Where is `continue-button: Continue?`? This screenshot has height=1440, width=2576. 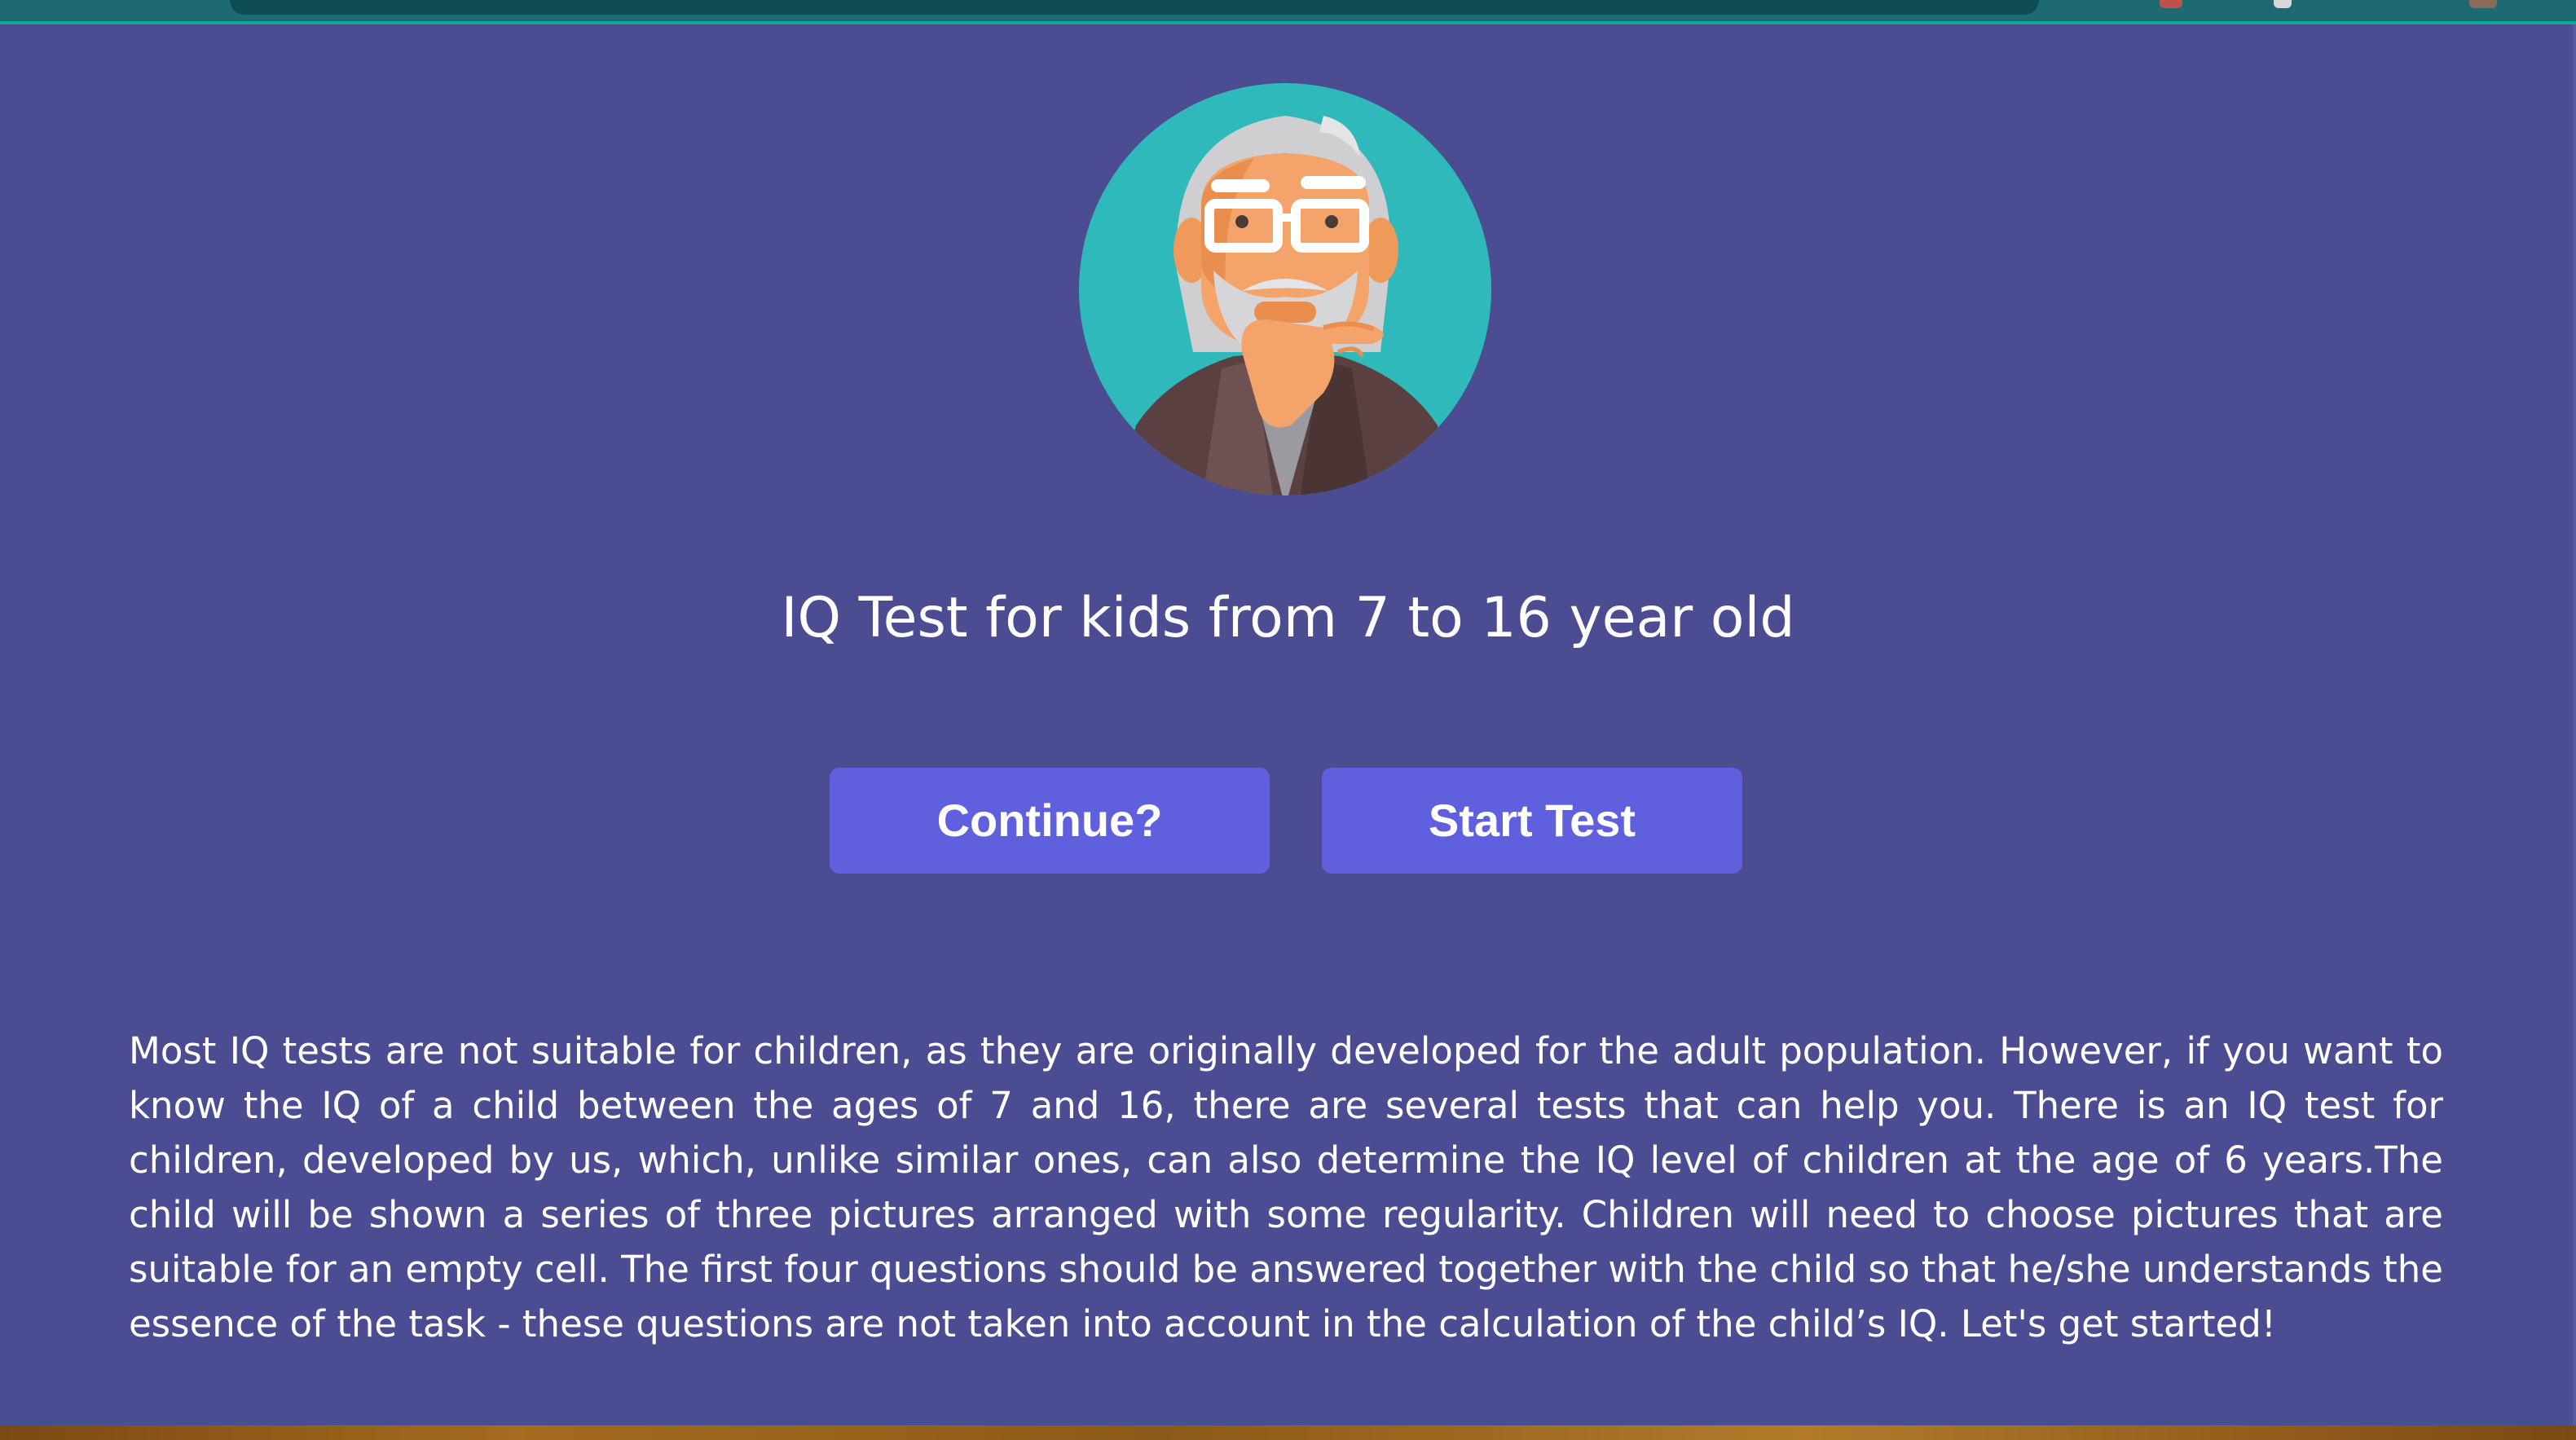 continue-button: Continue? is located at coordinates (1050, 821).